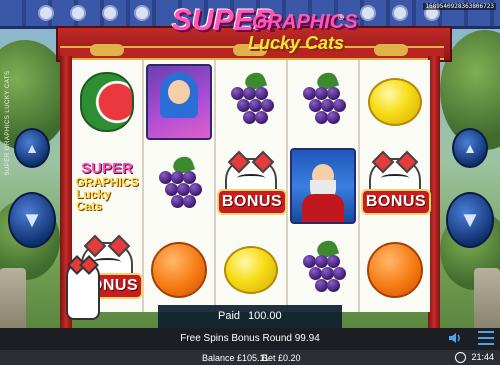 The height and width of the screenshot is (365, 500). What do you see at coordinates (482, 357) in the screenshot?
I see `clock-time: 21:44` at bounding box center [482, 357].